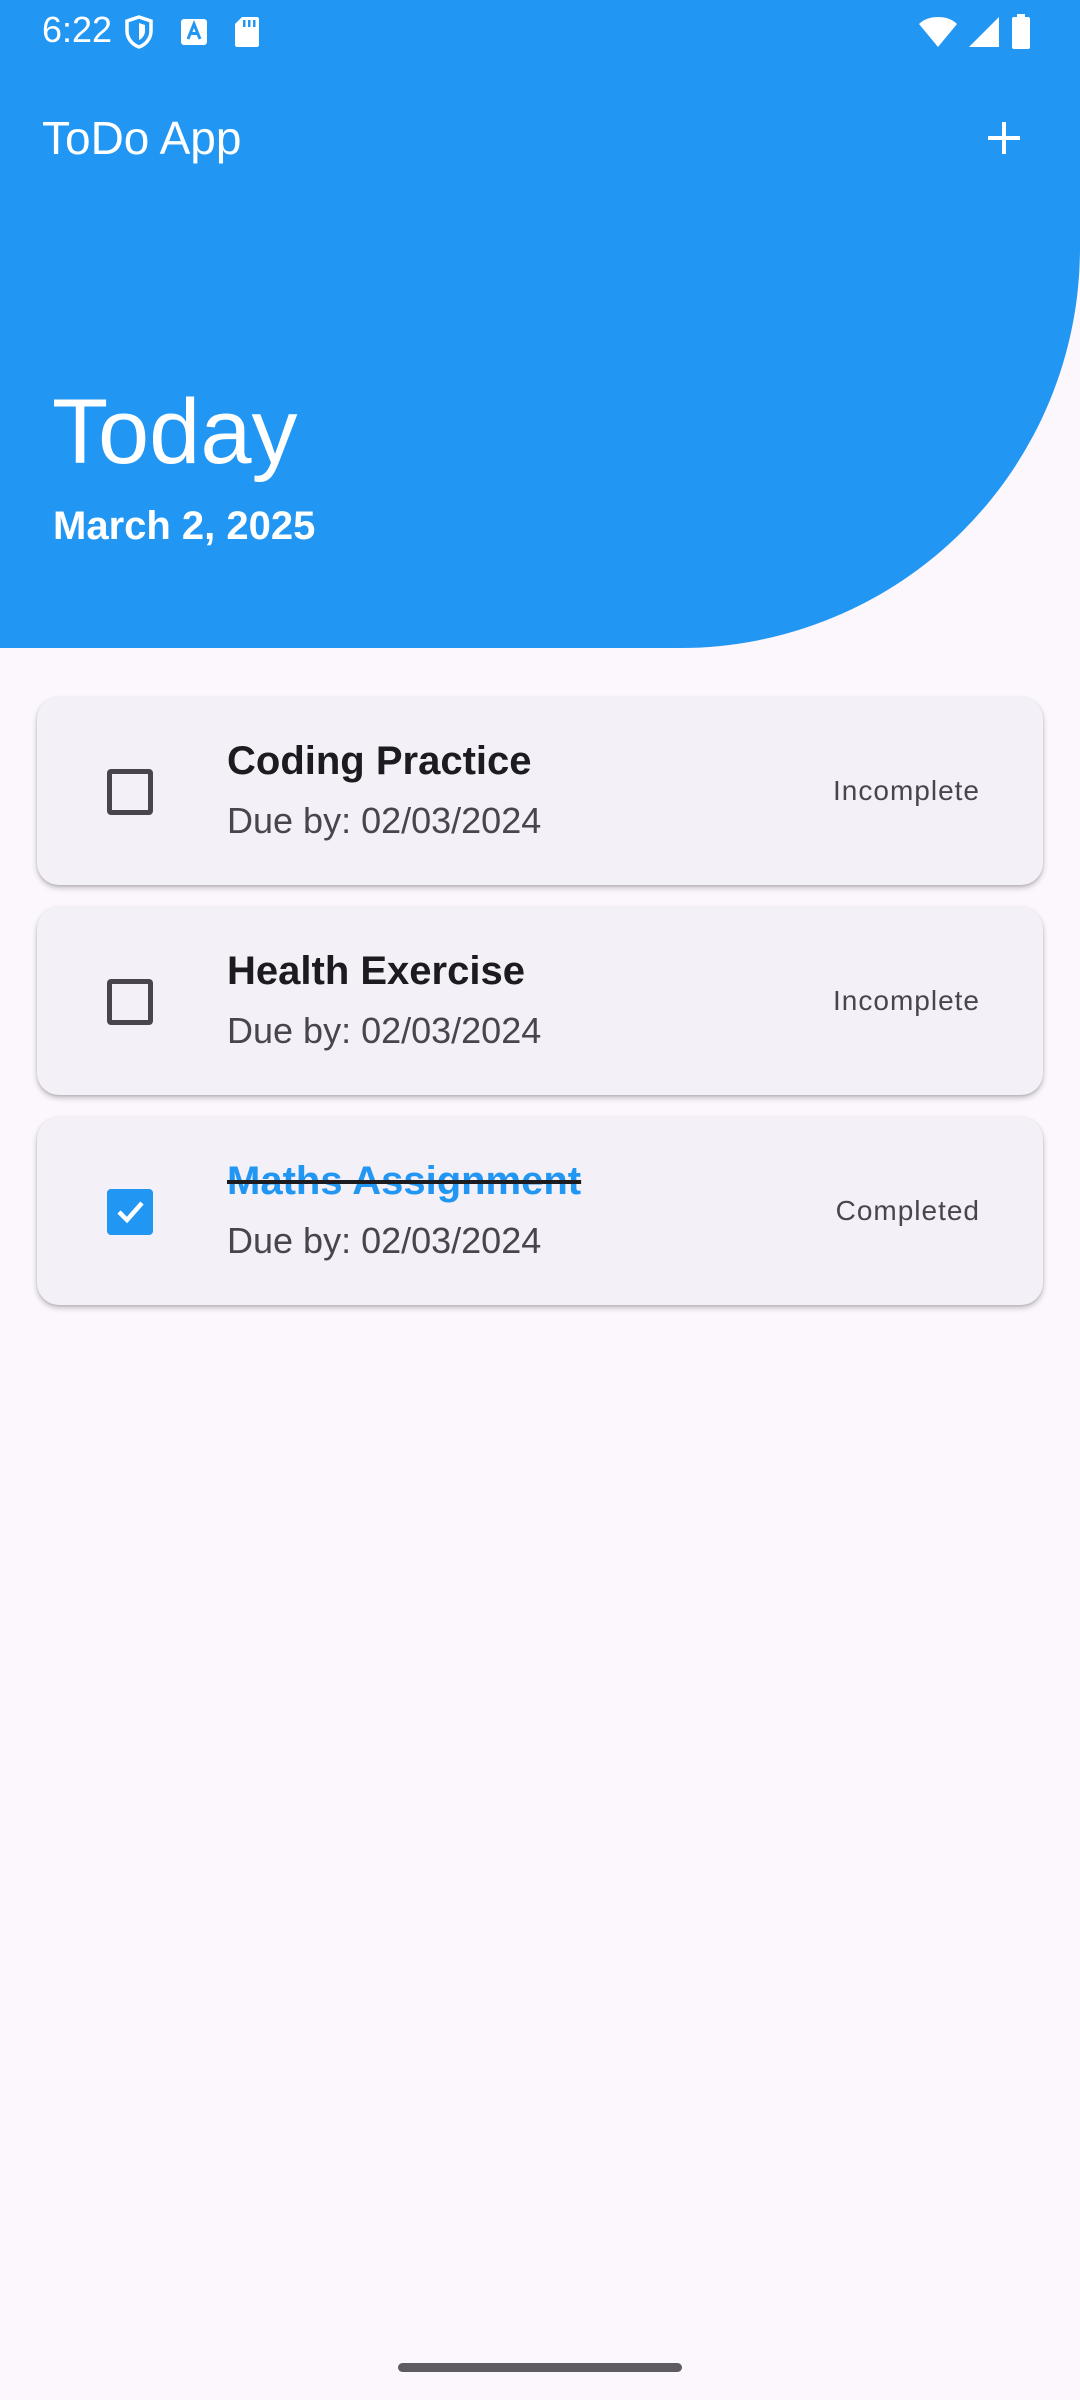  What do you see at coordinates (984, 32) in the screenshot?
I see `cell-signal-icon` at bounding box center [984, 32].